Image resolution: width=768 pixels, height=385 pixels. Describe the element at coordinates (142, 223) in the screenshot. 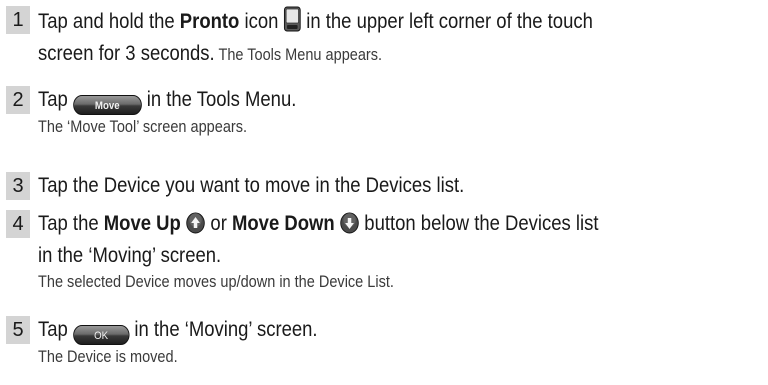

I see `move-up-label: Move Up` at that location.